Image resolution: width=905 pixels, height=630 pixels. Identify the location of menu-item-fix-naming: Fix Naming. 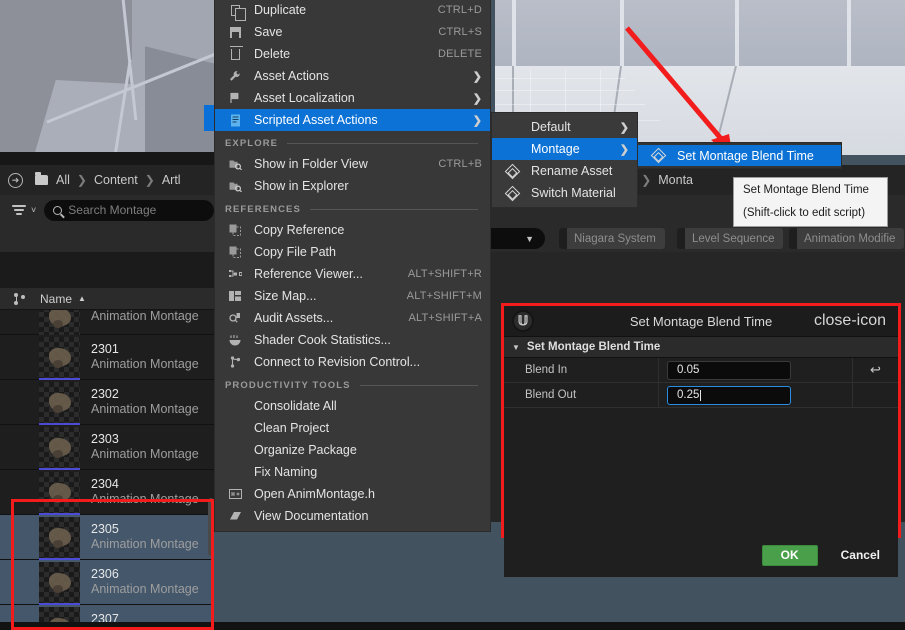
(352, 472).